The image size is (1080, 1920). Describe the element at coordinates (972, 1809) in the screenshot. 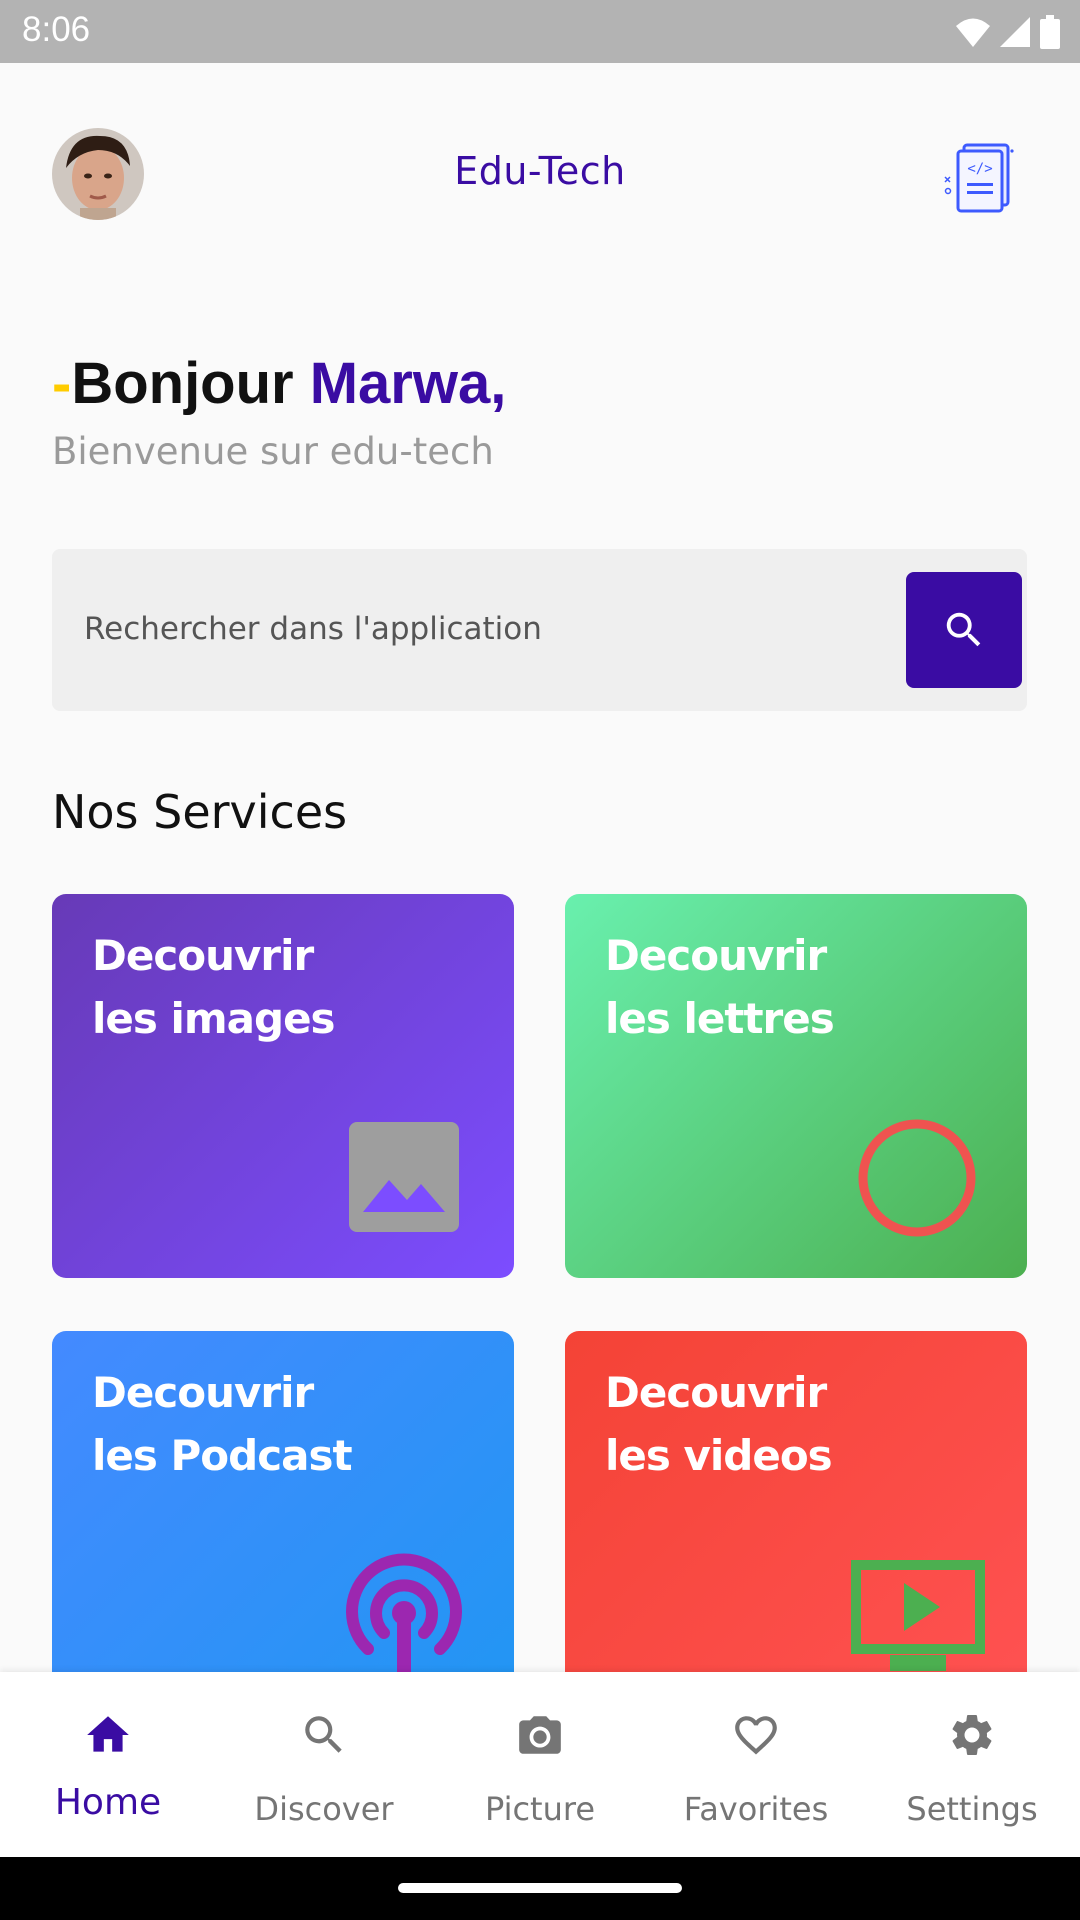

I see `nav-label: Settings` at that location.